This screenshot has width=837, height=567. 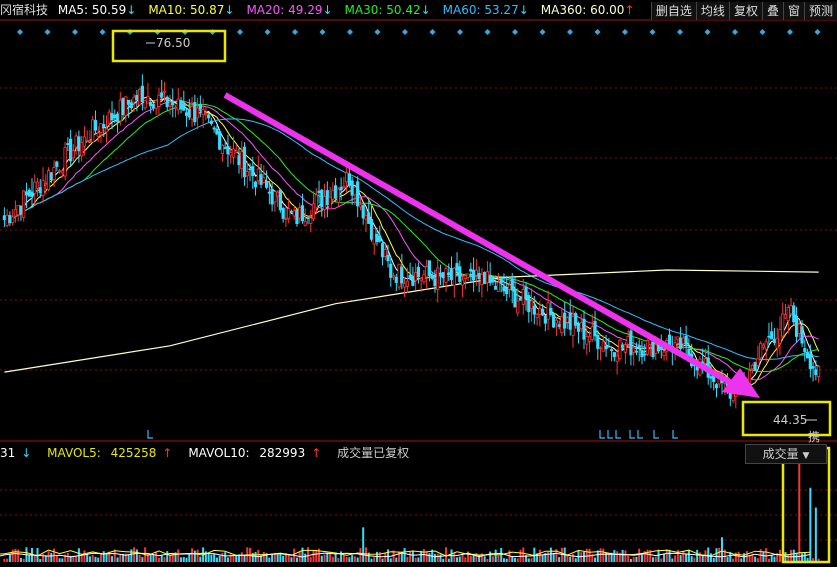 What do you see at coordinates (793, 11) in the screenshot?
I see `toolbar-button: 窗` at bounding box center [793, 11].